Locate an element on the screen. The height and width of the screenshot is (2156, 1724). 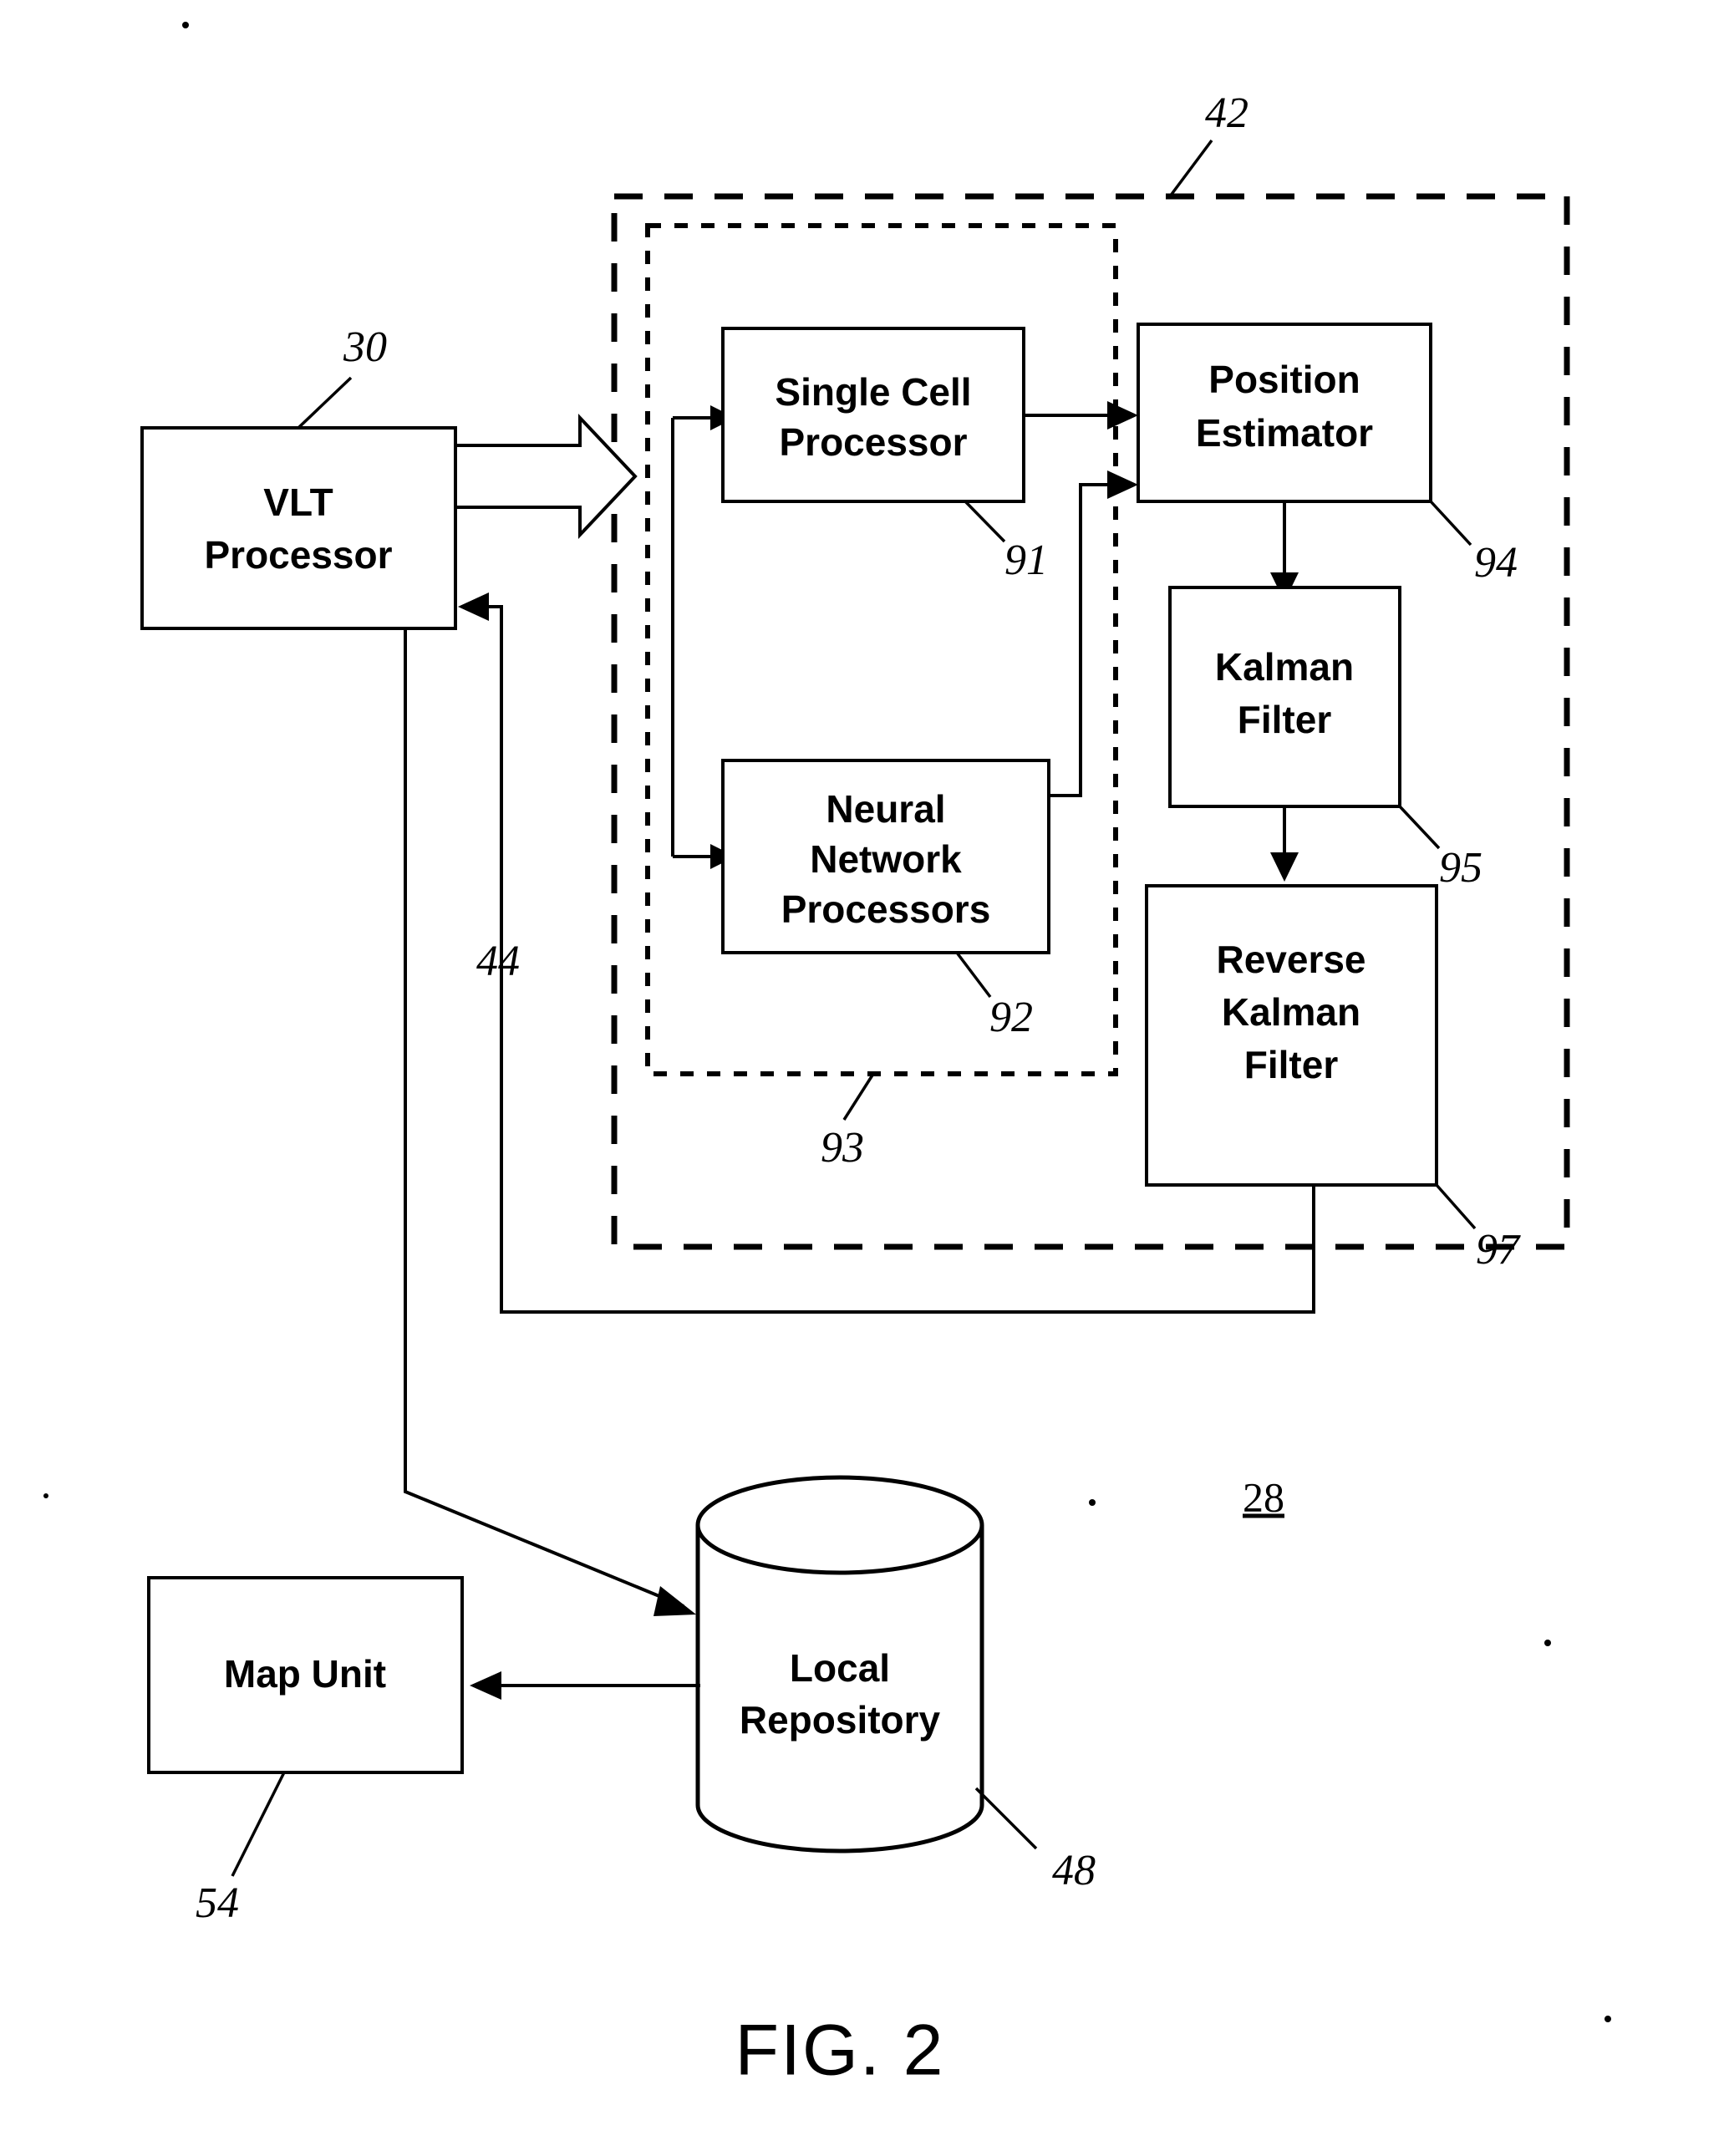
ref-label-30: 30 is located at coordinates (365, 347).